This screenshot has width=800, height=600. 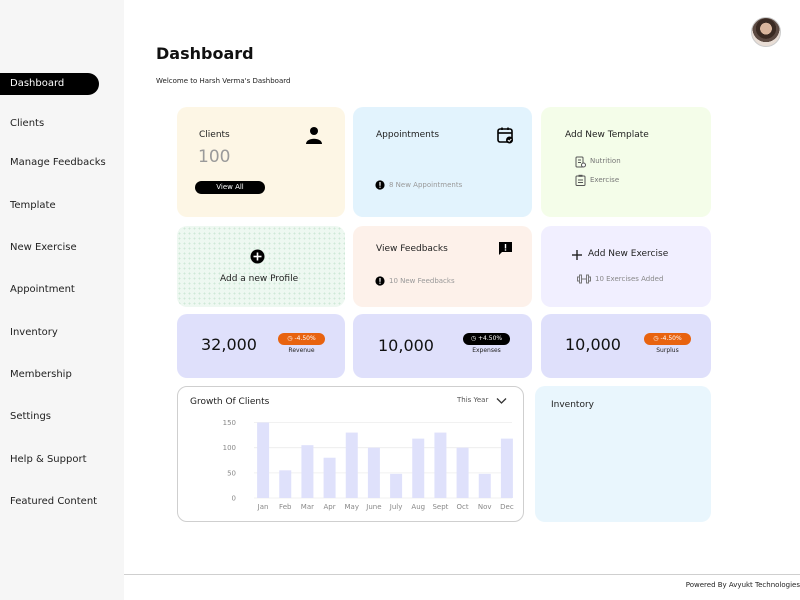 What do you see at coordinates (422, 281) in the screenshot?
I see `feedbacks-sub: 10 New Feedbacks` at bounding box center [422, 281].